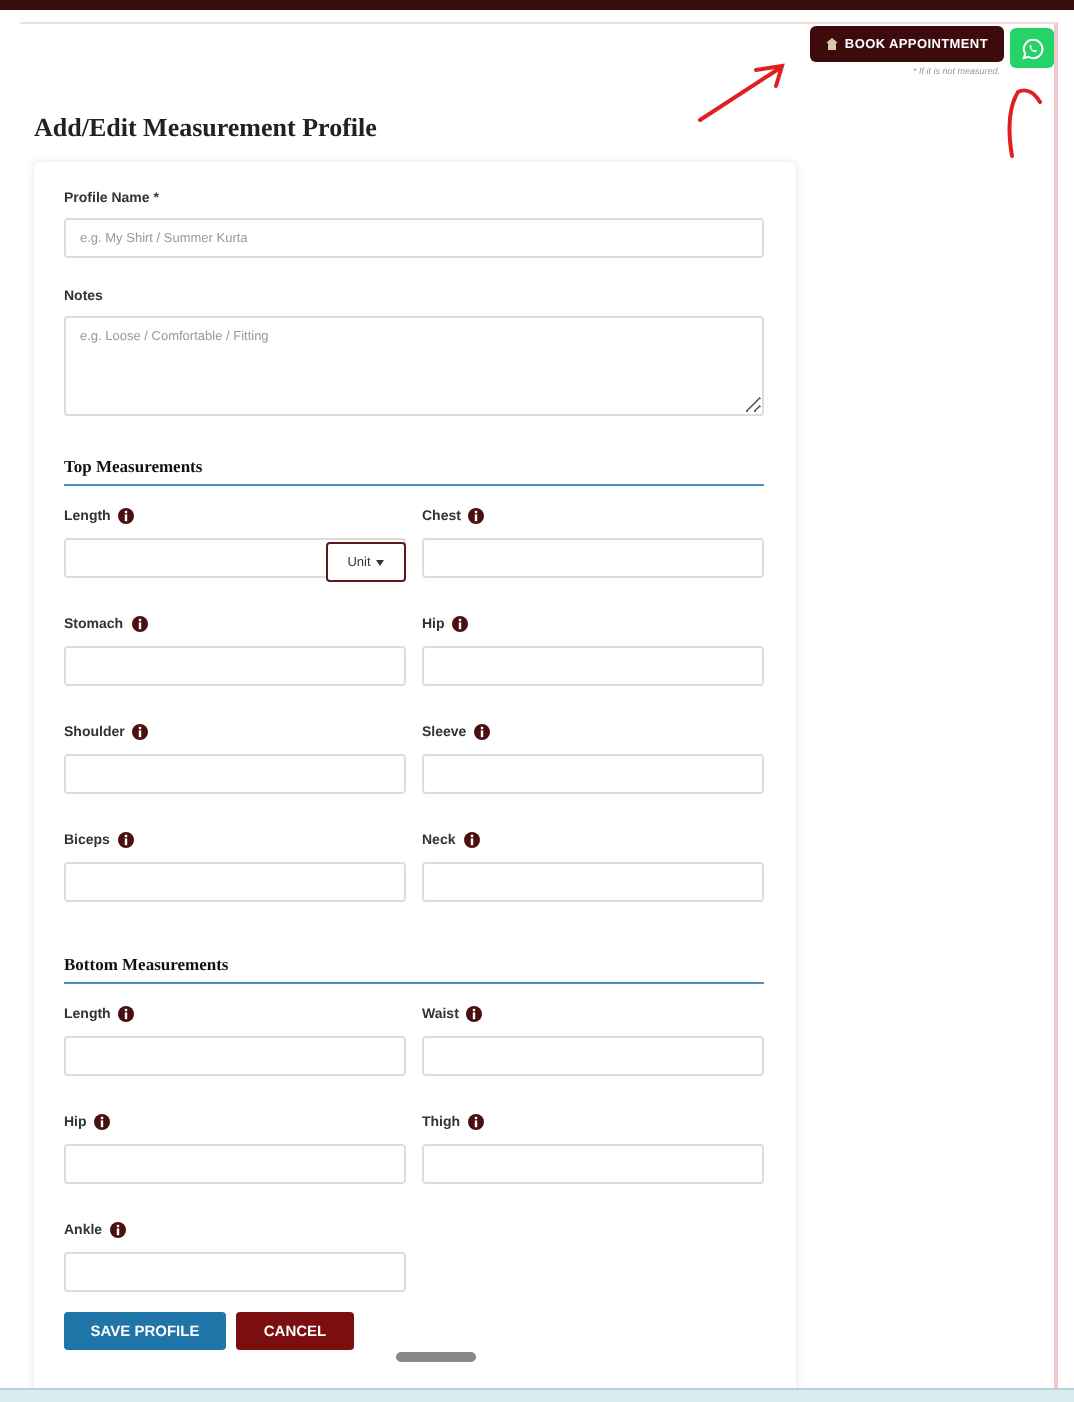 Image resolution: width=1074 pixels, height=1402 pixels. I want to click on chat-icon, so click(1032, 48).